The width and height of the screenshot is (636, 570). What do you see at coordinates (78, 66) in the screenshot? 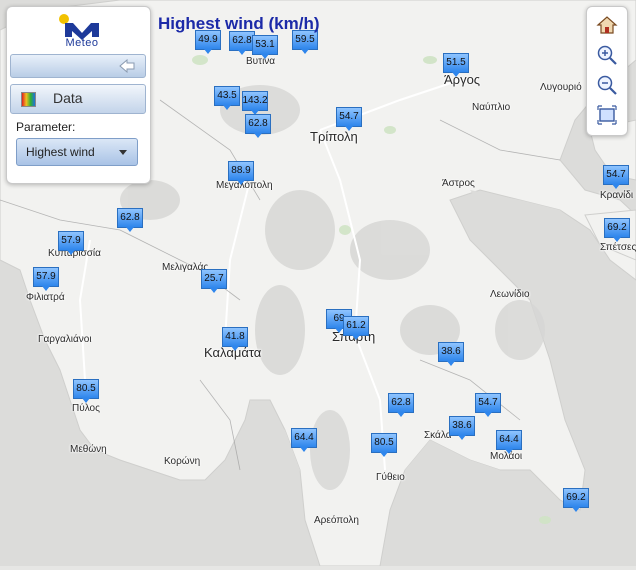
I see `collapse-panel-button` at bounding box center [78, 66].